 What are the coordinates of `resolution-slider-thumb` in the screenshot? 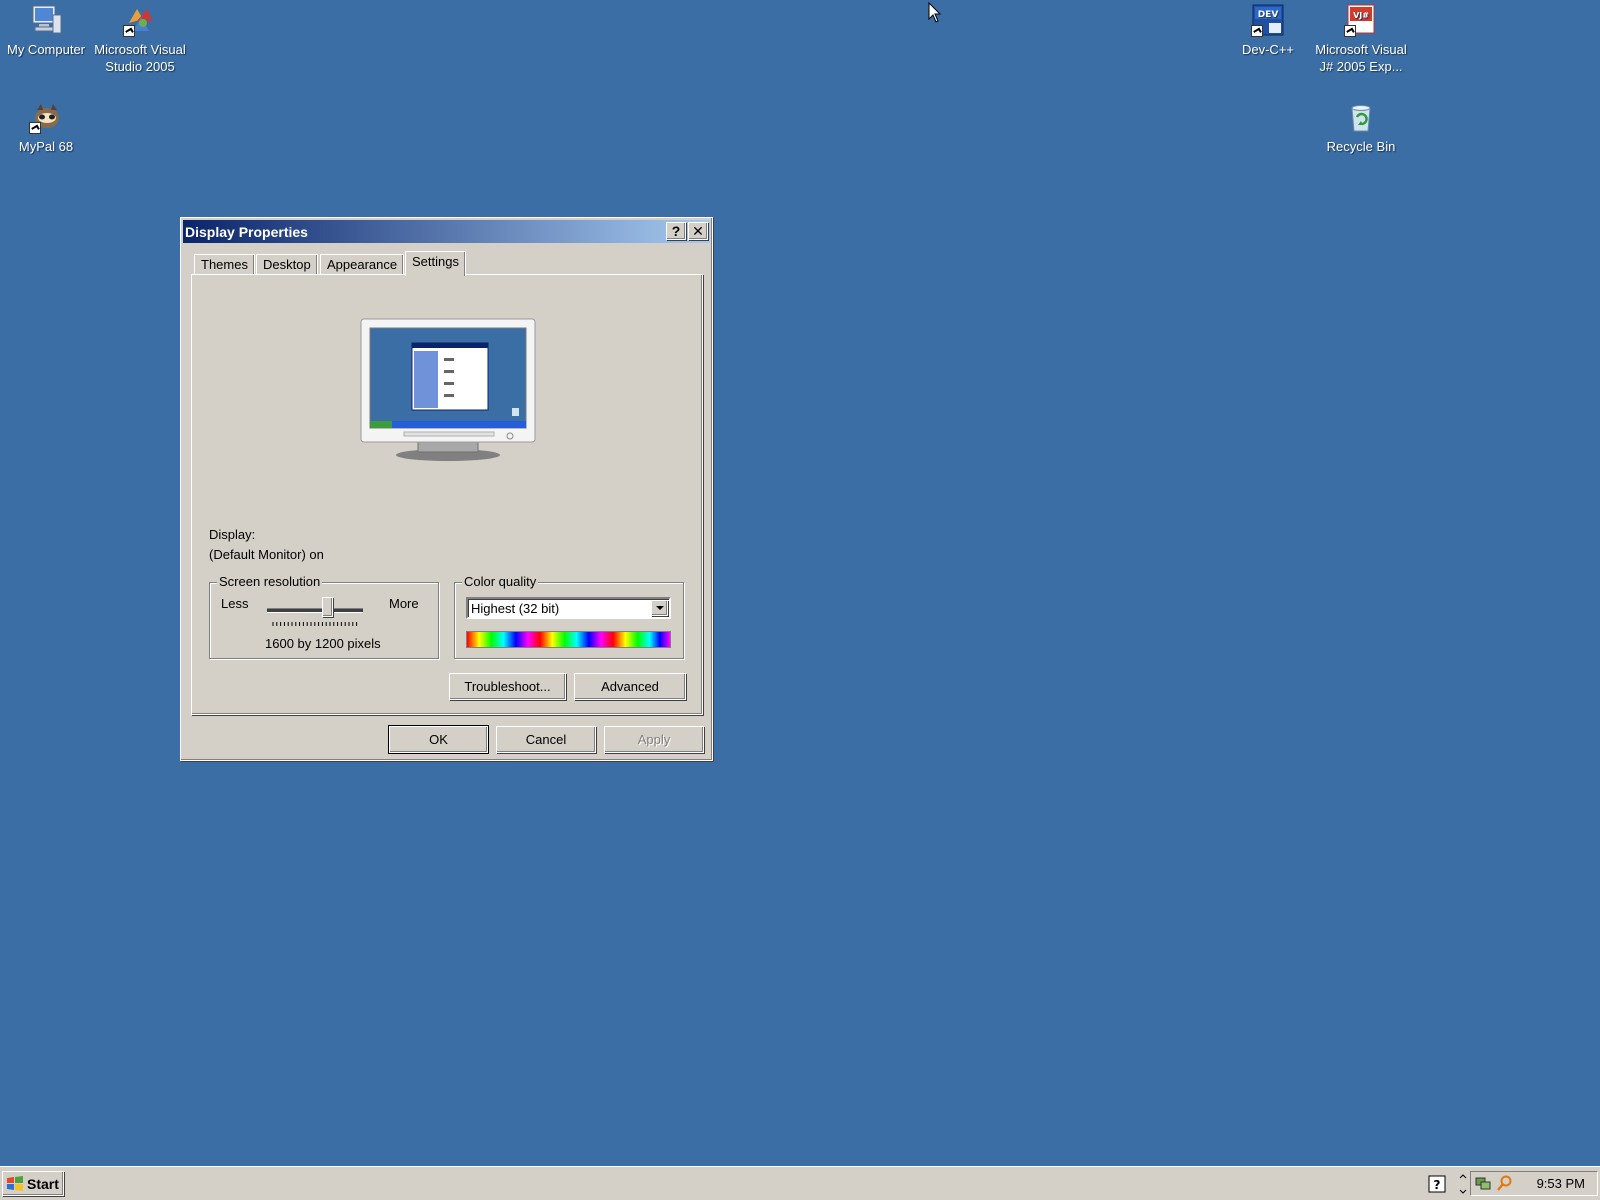 It's located at (328, 607).